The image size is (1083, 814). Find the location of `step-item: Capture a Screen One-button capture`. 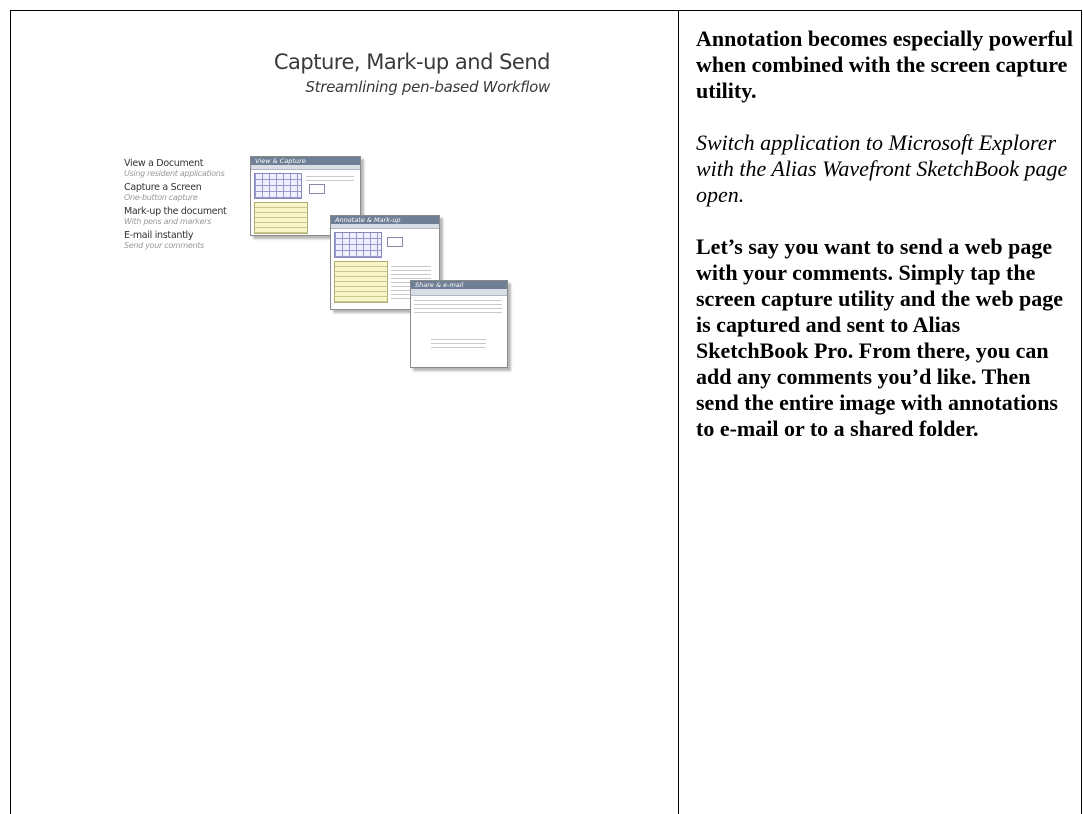

step-item: Capture a Screen One-button capture is located at coordinates (194, 192).